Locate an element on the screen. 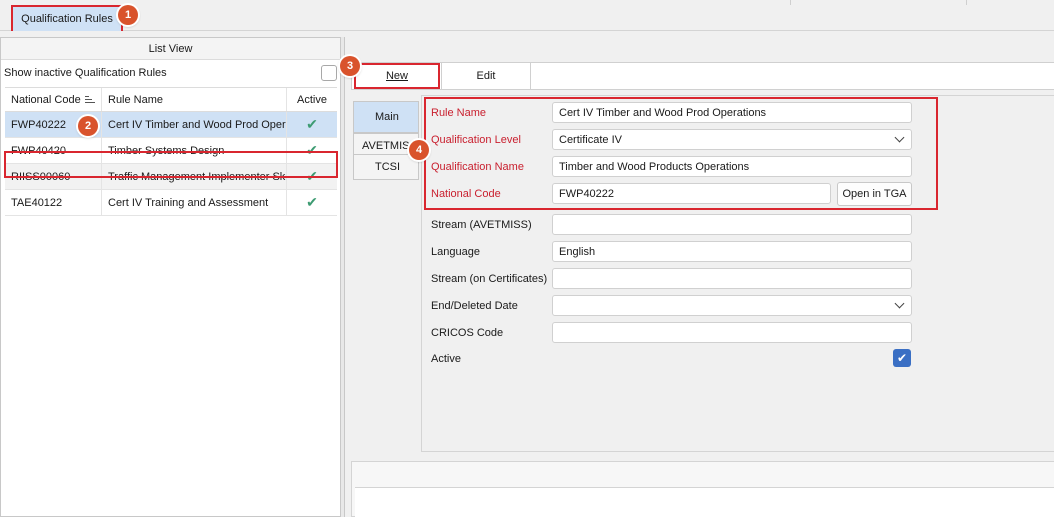  national-code-cell: FWP40420 is located at coordinates (53, 150).